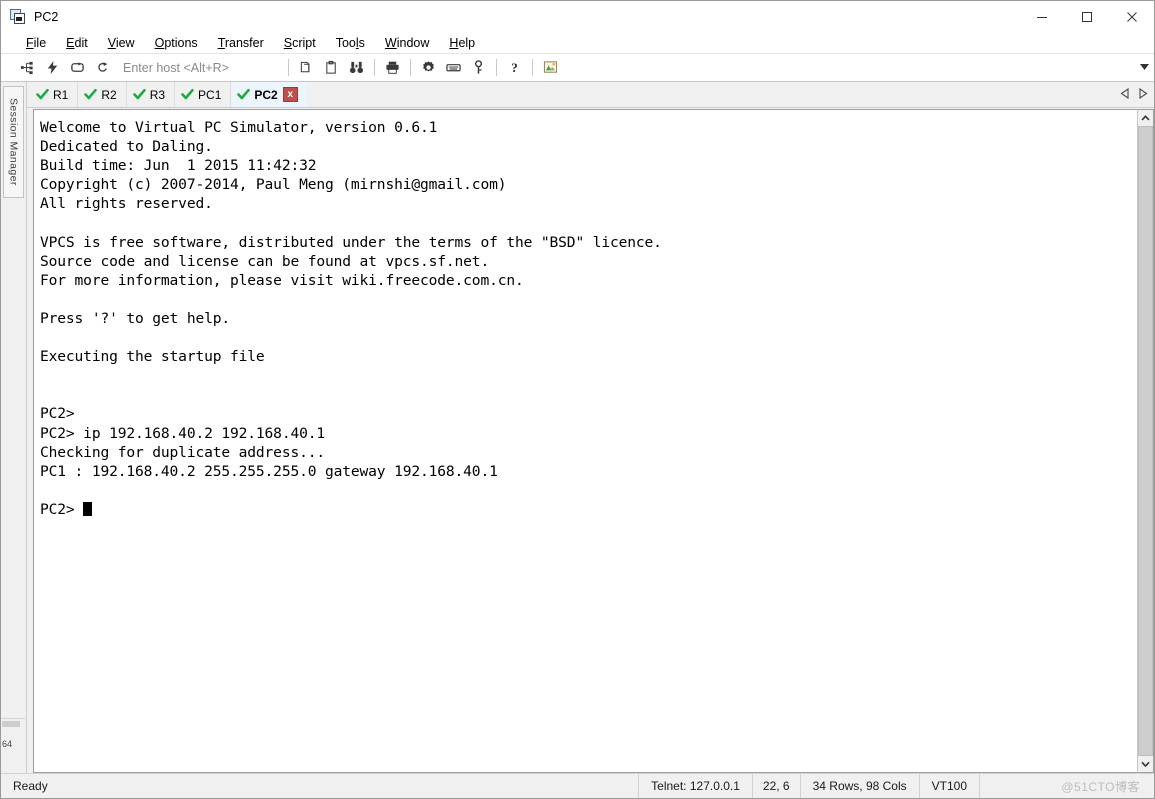 The image size is (1155, 799). I want to click on title-bar-left: PC2, so click(30, 16).